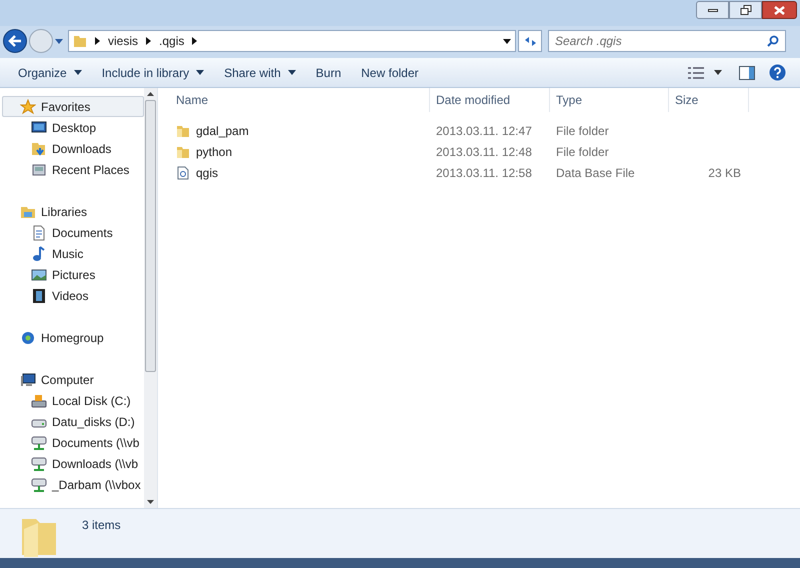  What do you see at coordinates (207, 173) in the screenshot?
I see `file-name: qgis` at bounding box center [207, 173].